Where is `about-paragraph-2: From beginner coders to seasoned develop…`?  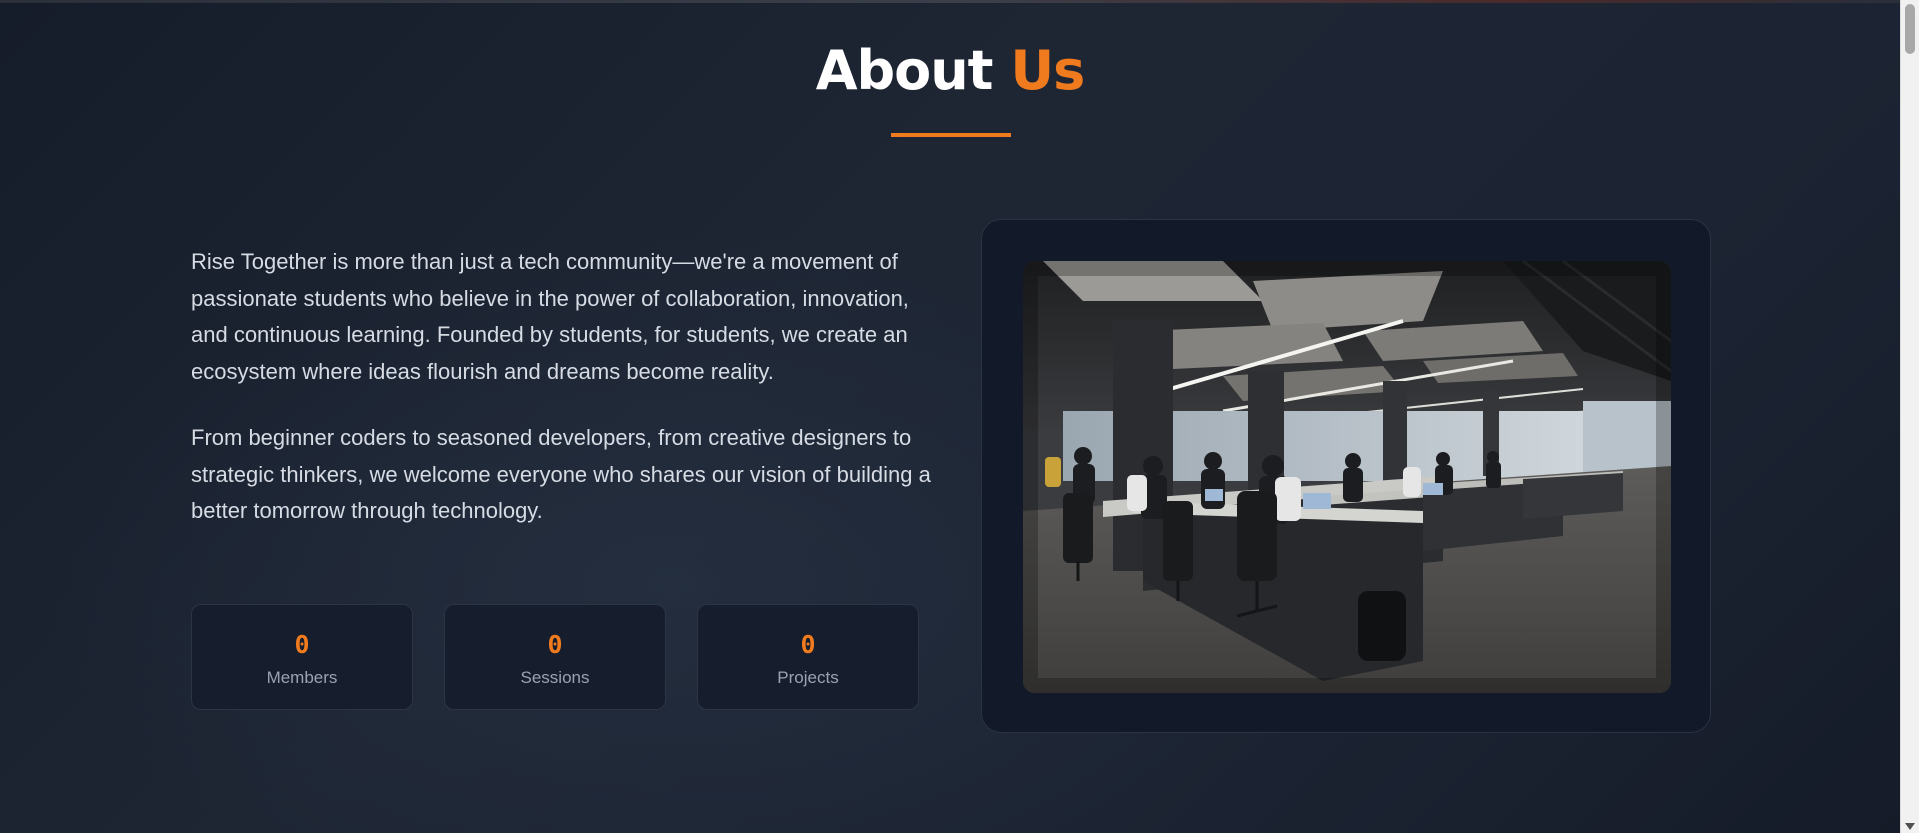
about-paragraph-2: From beginner coders to seasoned develop… is located at coordinates (561, 474).